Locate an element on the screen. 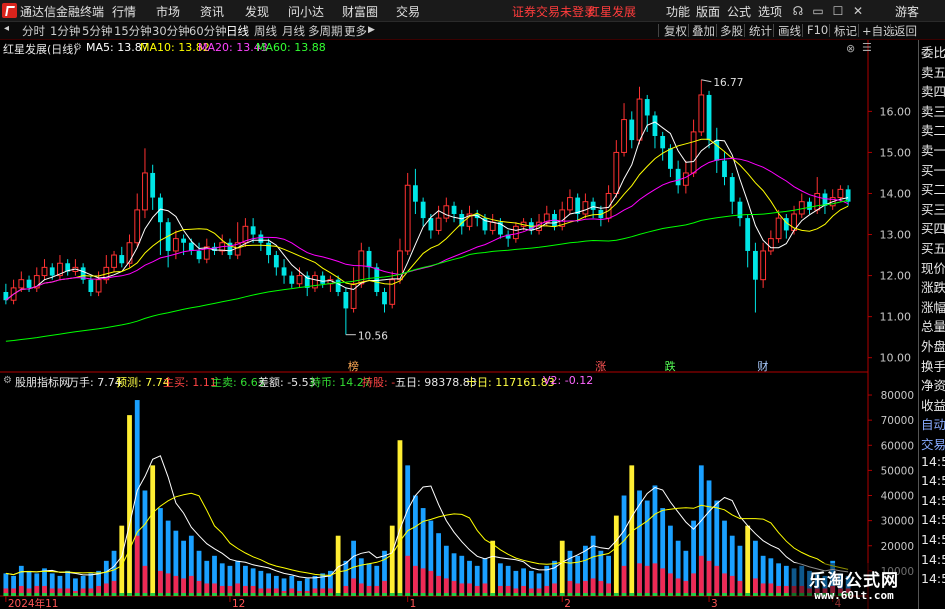 The width and height of the screenshot is (945, 609). menu-discover: 发现 is located at coordinates (257, 11).